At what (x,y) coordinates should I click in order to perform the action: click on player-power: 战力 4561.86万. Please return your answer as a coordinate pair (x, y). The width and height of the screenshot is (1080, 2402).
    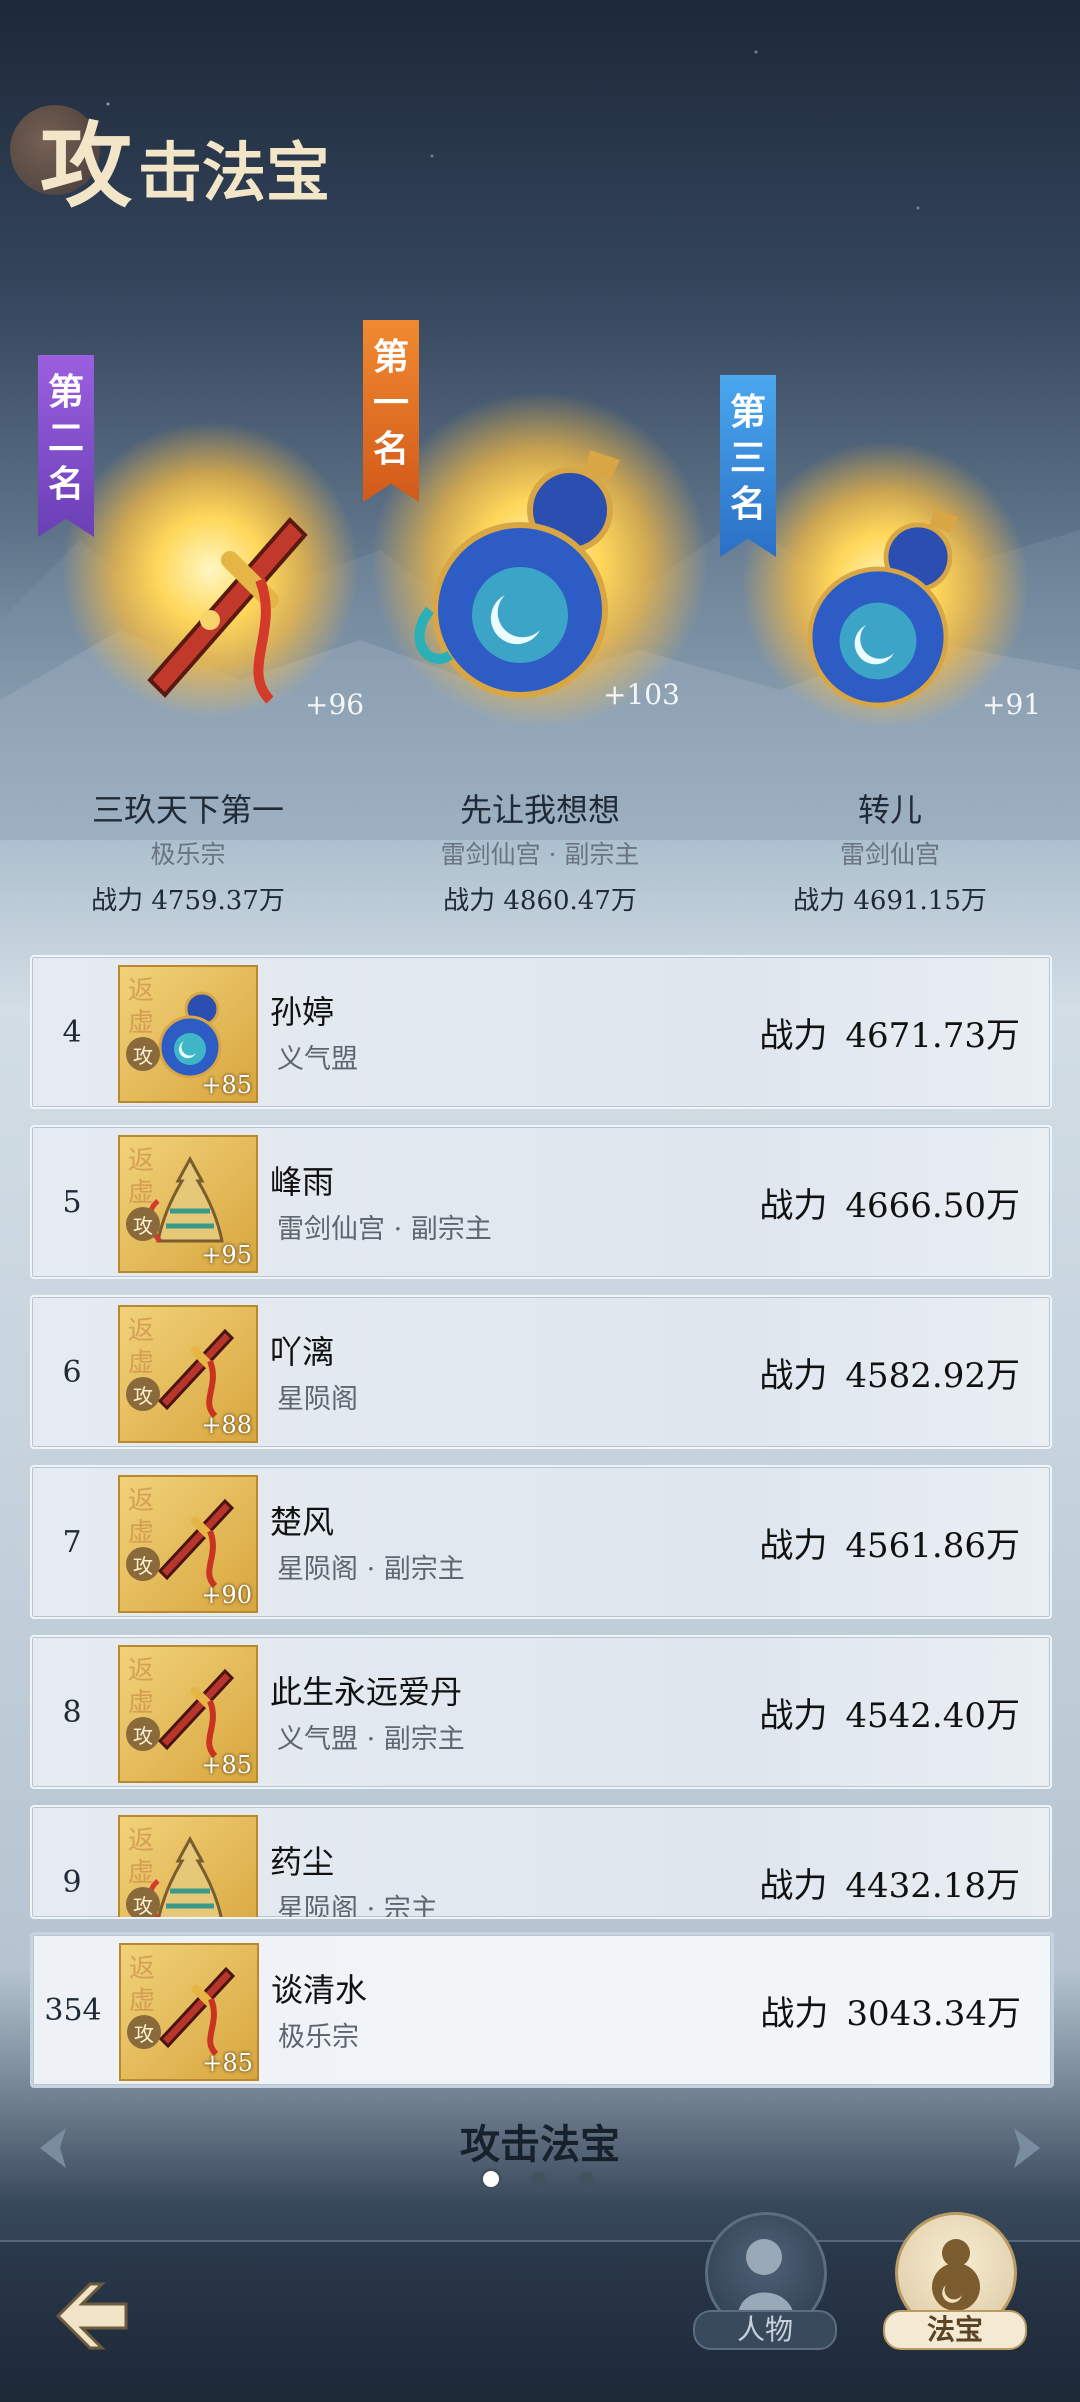
    Looking at the image, I should click on (889, 1545).